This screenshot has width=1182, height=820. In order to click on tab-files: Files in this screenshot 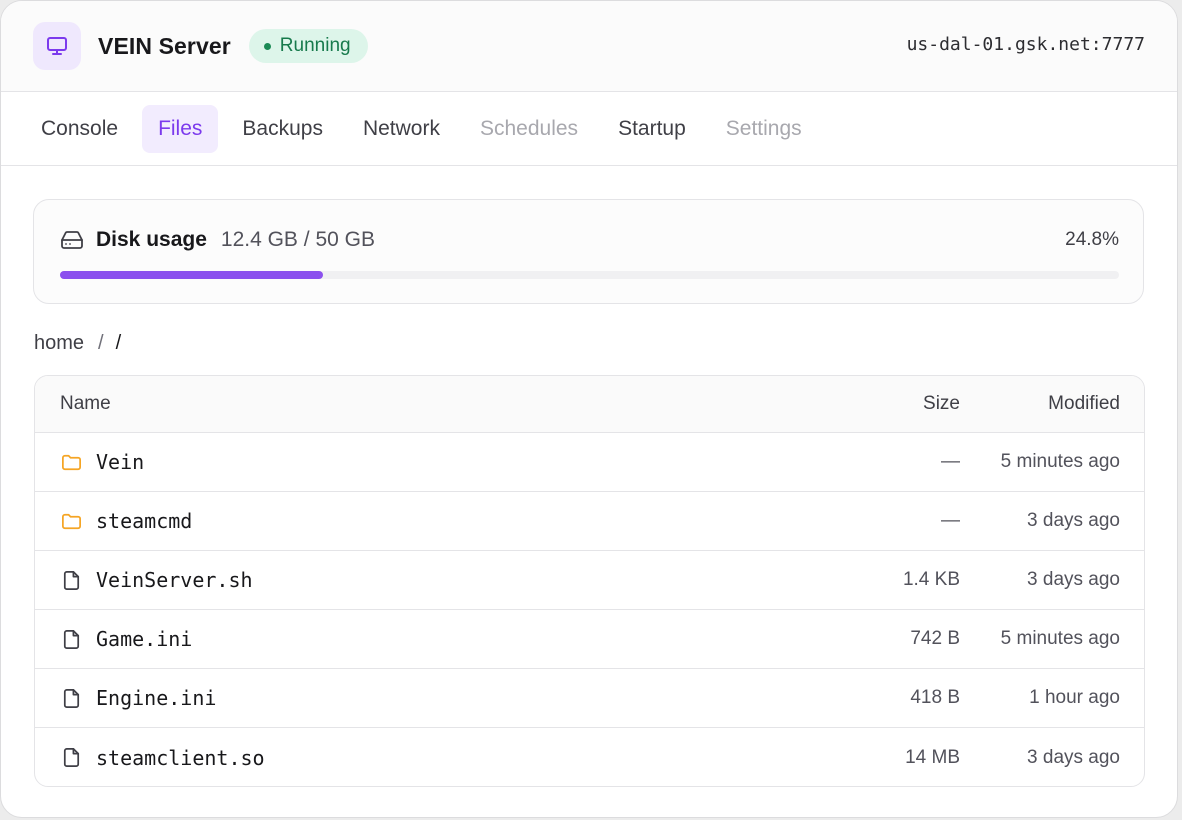, I will do `click(180, 128)`.